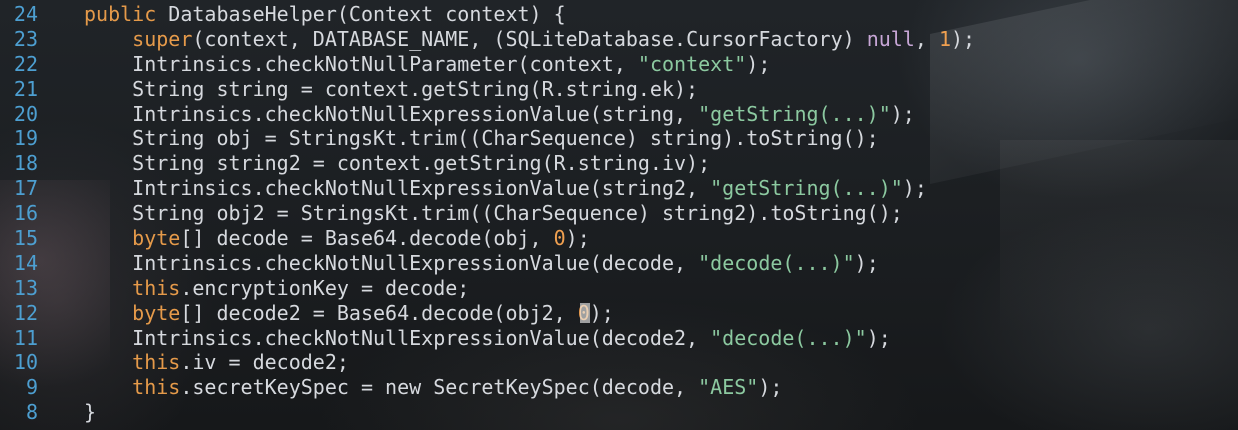 The height and width of the screenshot is (430, 1238). What do you see at coordinates (619, 288) in the screenshot?
I see `code-line: 13 this.encryptionKey = decode;` at bounding box center [619, 288].